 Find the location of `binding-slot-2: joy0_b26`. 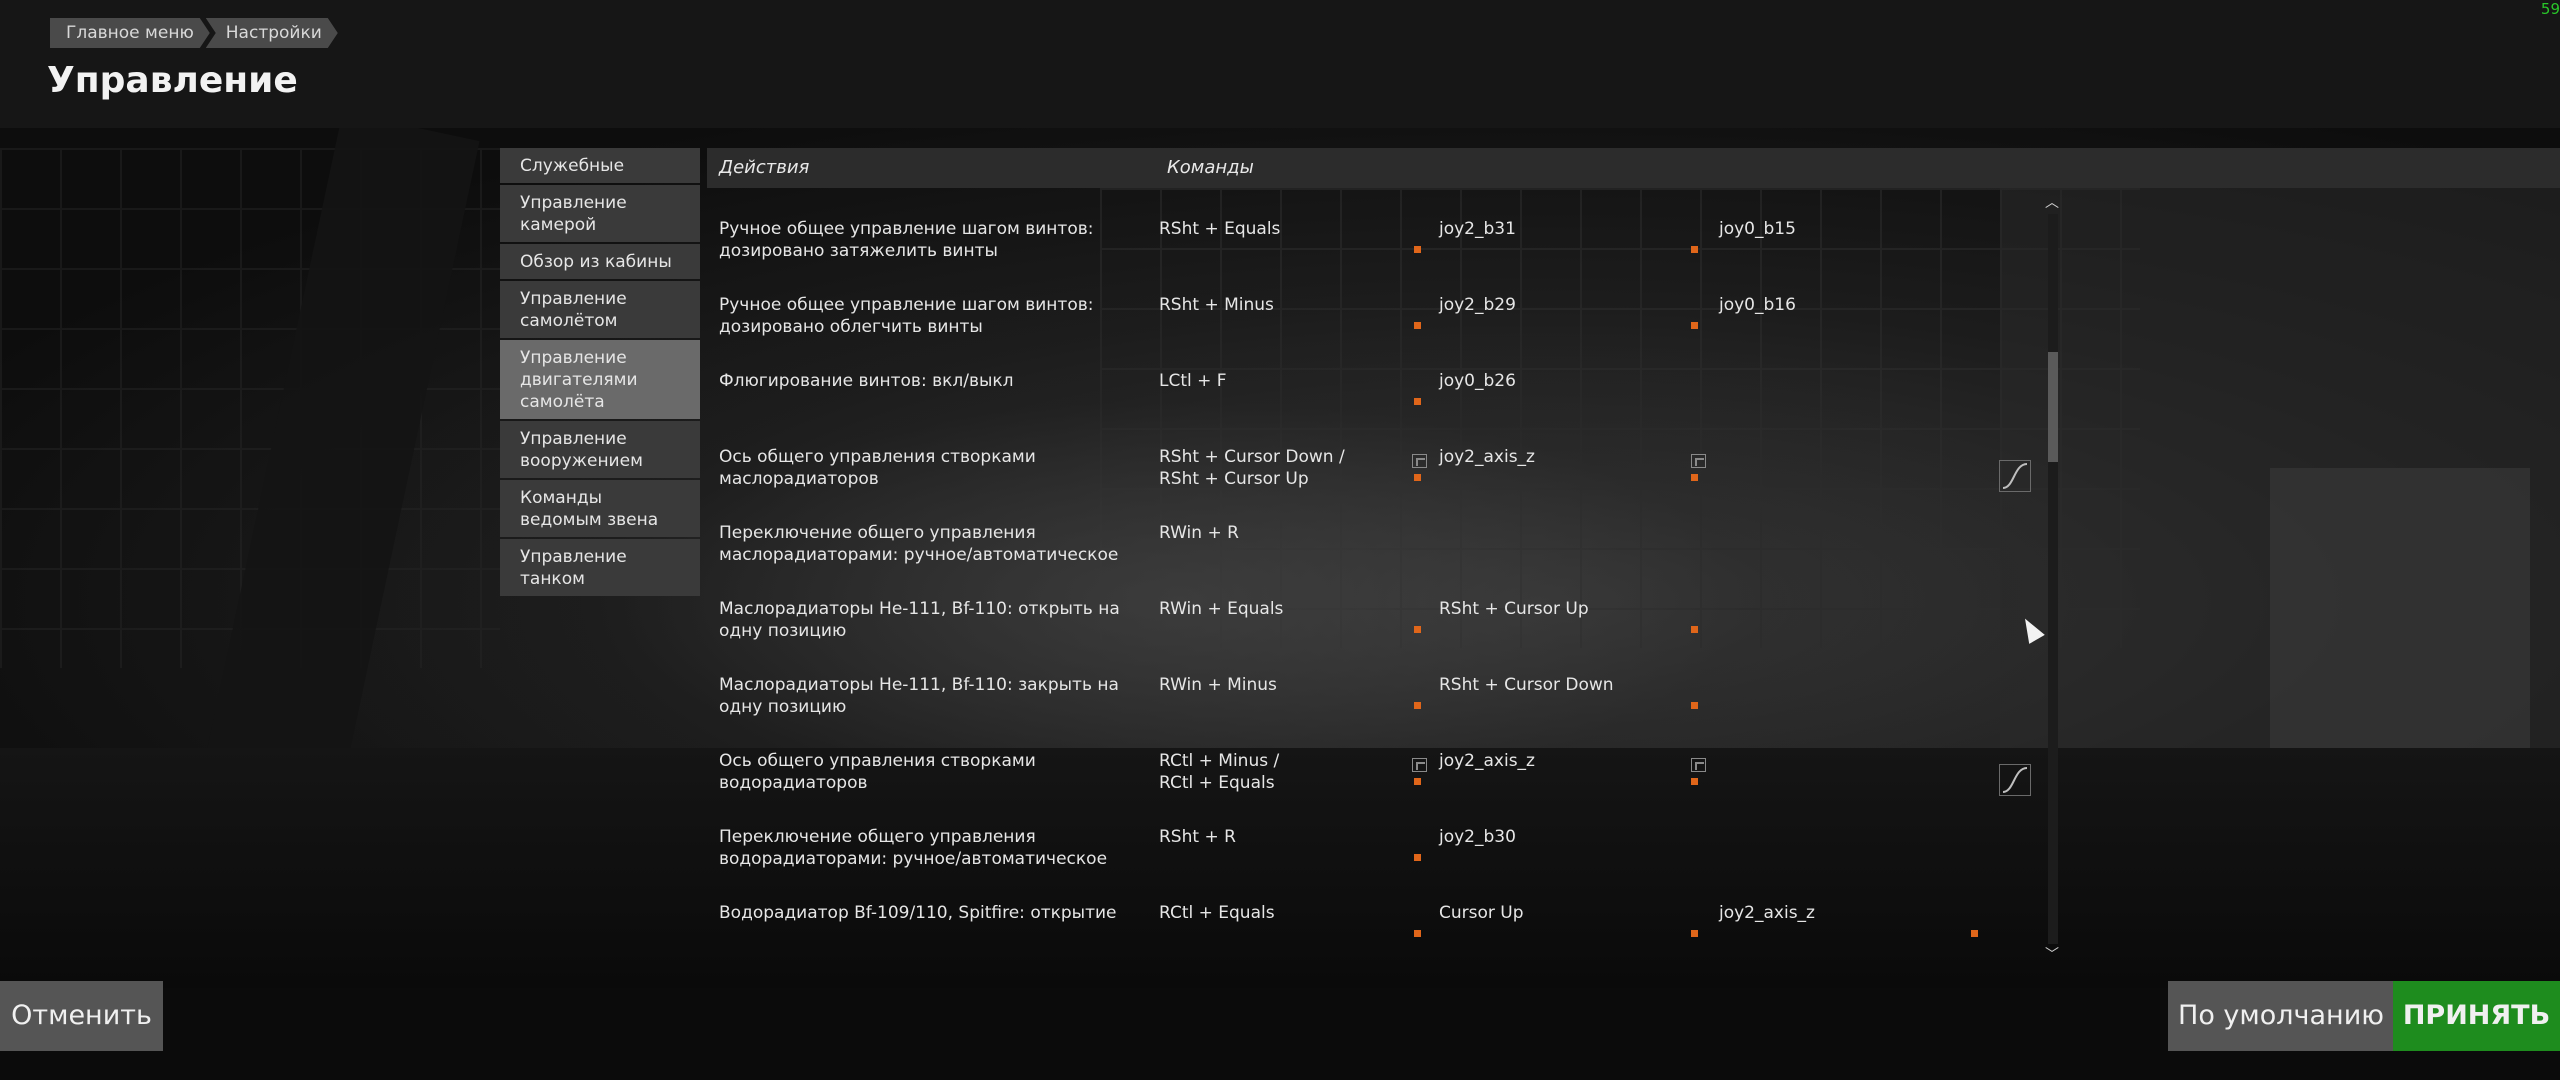

binding-slot-2: joy0_b26 is located at coordinates (1559, 381).